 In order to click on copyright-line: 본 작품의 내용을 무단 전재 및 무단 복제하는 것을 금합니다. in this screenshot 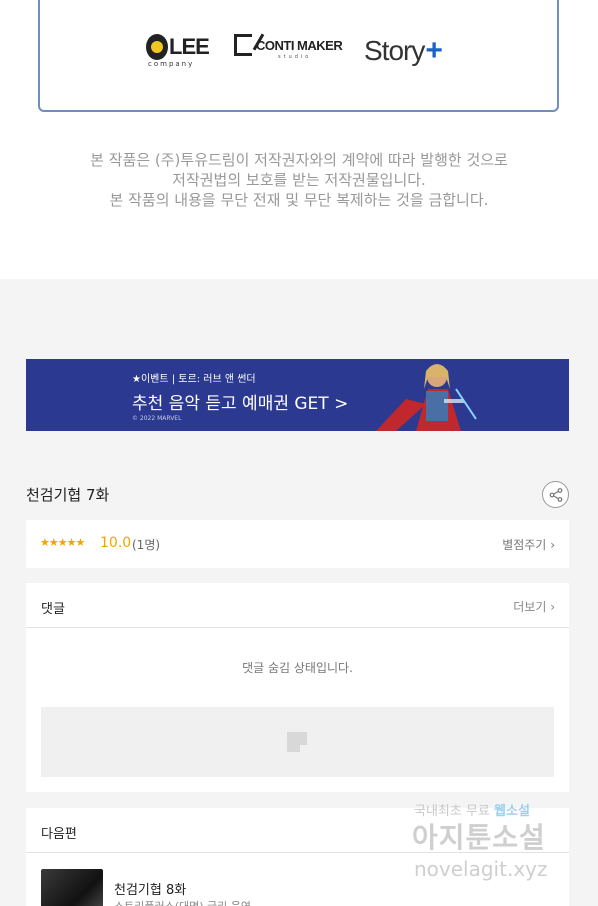, I will do `click(299, 200)`.